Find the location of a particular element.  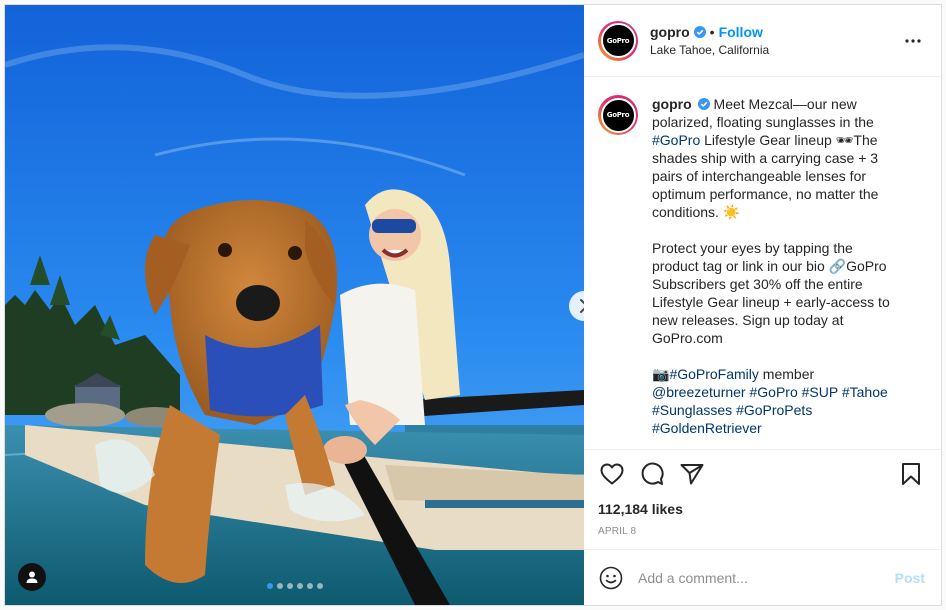

like-button is located at coordinates (612, 474).